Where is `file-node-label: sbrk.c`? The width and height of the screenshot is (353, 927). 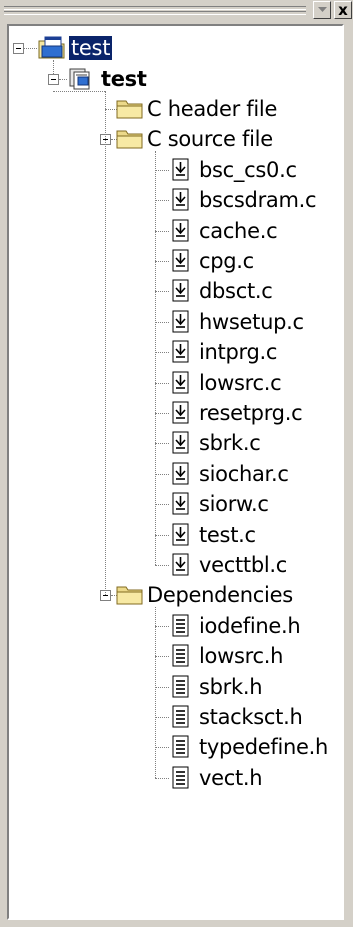 file-node-label: sbrk.c is located at coordinates (230, 443).